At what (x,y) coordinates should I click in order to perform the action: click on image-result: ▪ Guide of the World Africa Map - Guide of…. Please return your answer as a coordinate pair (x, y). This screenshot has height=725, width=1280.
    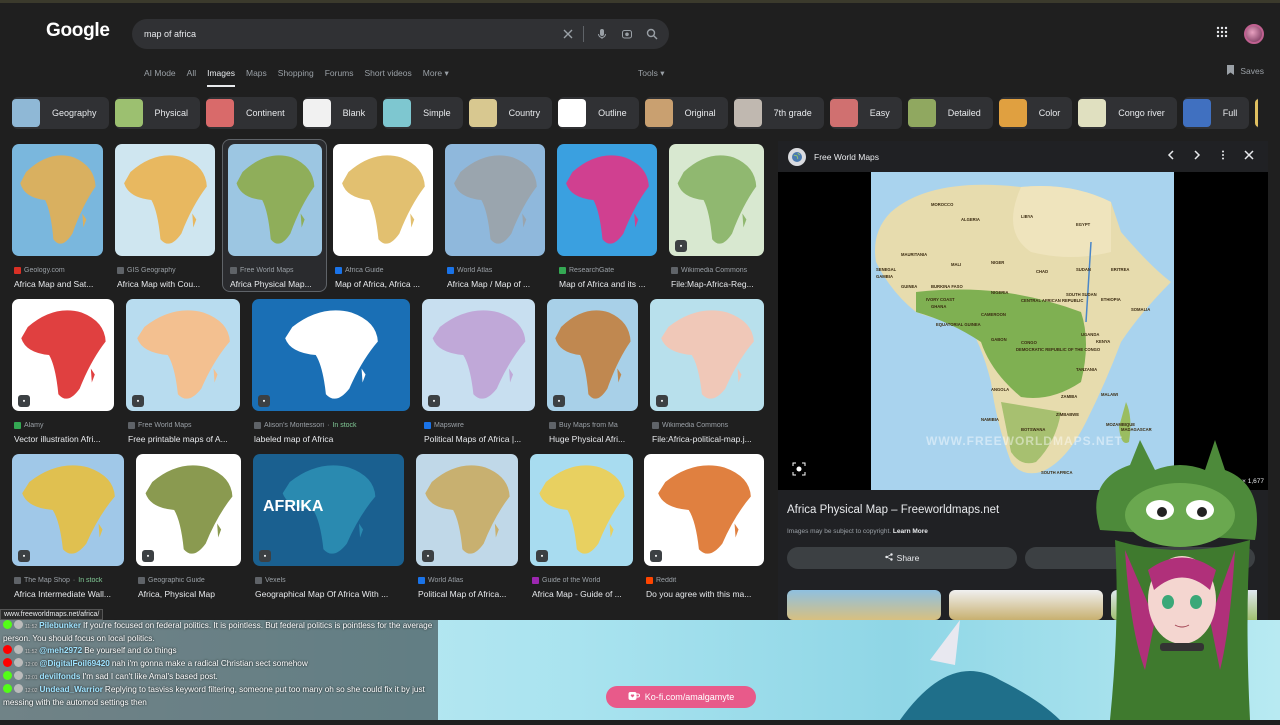
    Looking at the image, I should click on (581, 526).